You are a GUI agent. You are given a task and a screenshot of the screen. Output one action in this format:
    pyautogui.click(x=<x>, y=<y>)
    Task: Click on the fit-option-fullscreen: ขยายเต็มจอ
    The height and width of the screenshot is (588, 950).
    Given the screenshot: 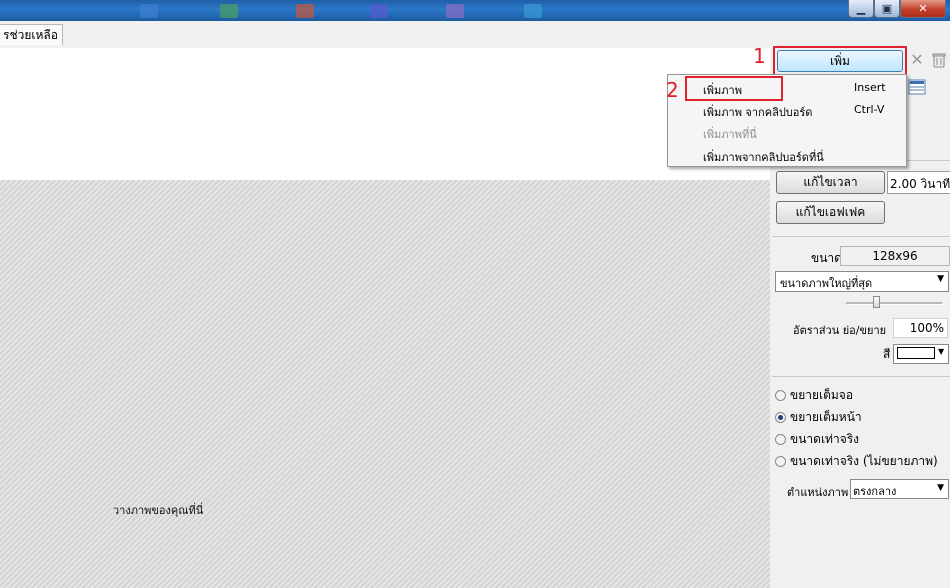 What is the action you would take?
    pyautogui.click(x=814, y=395)
    